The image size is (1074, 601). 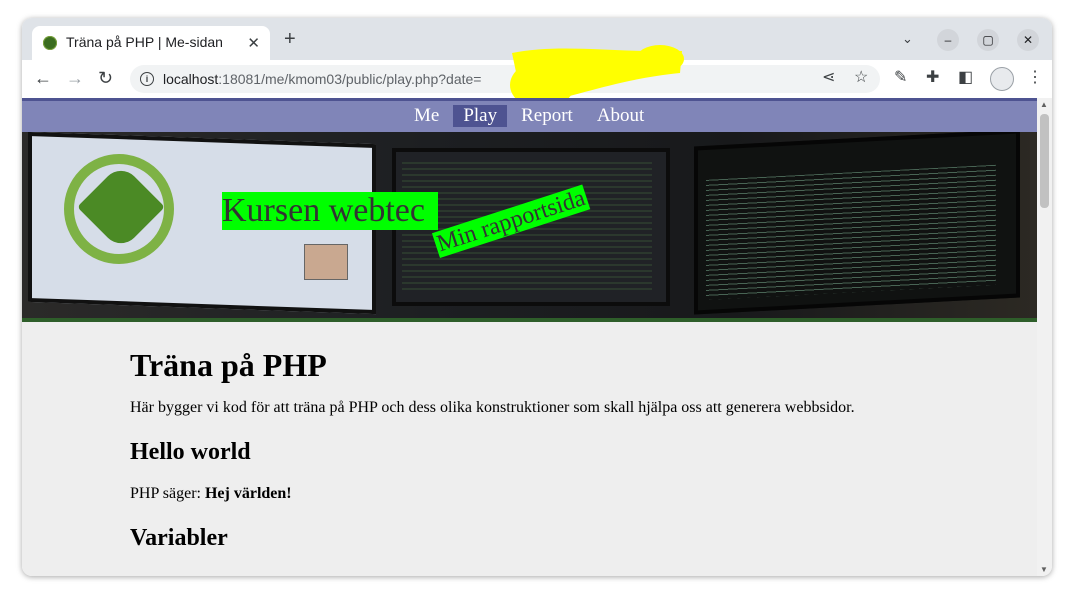 I want to click on site-navbar: Me Play Report About, so click(x=529, y=115).